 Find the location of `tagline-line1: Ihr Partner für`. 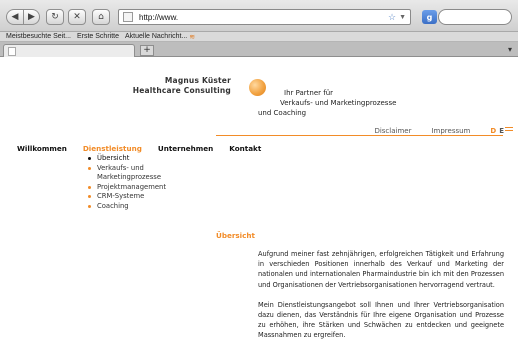

tagline-line1: Ihr Partner für is located at coordinates (309, 93).